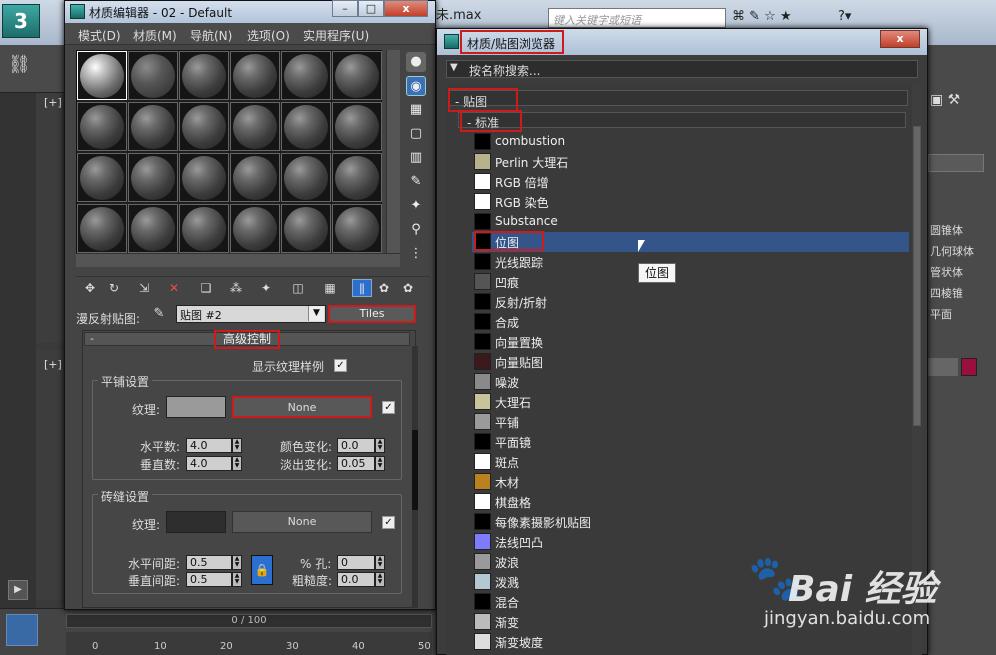 The image size is (996, 655). I want to click on fade-variance-spinner: 0.05, so click(356, 463).